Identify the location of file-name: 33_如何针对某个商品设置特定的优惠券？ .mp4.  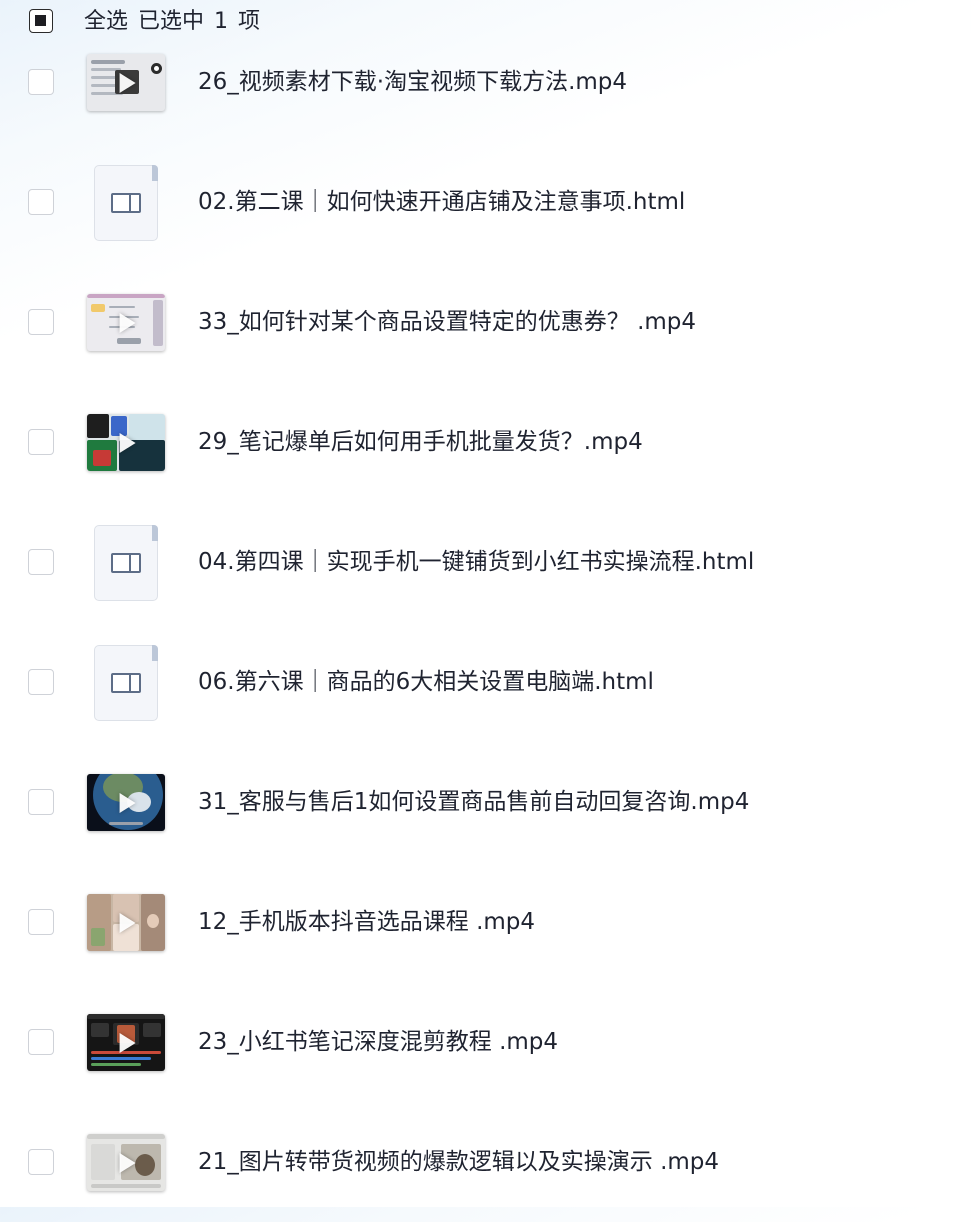
(447, 322).